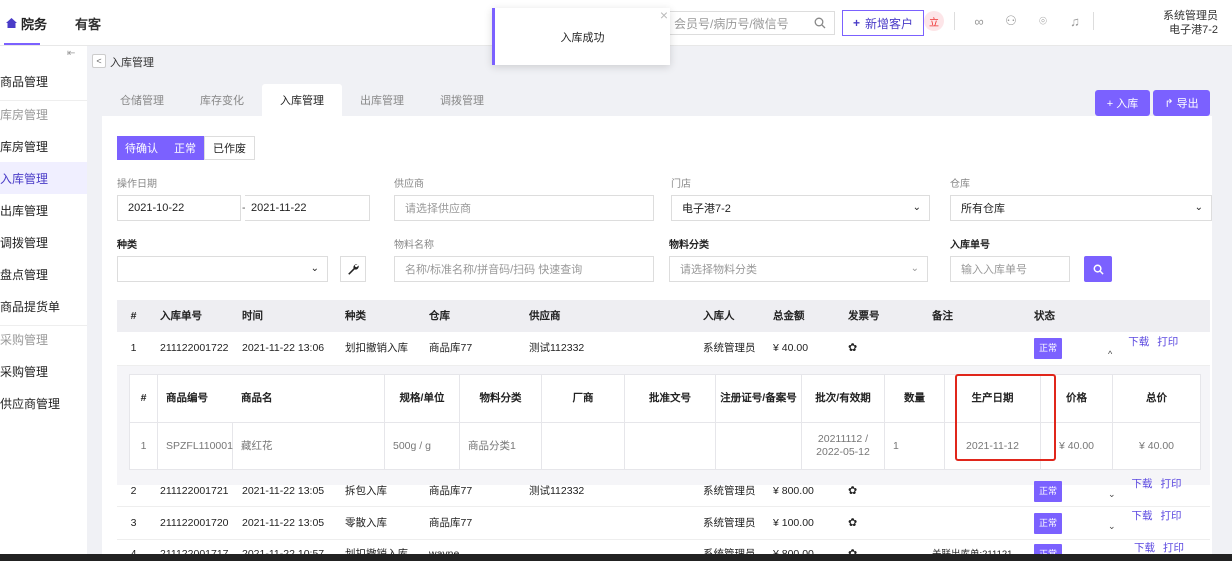  Describe the element at coordinates (43, 178) in the screenshot. I see `sidebar-item-inbound: 入库管理` at that location.